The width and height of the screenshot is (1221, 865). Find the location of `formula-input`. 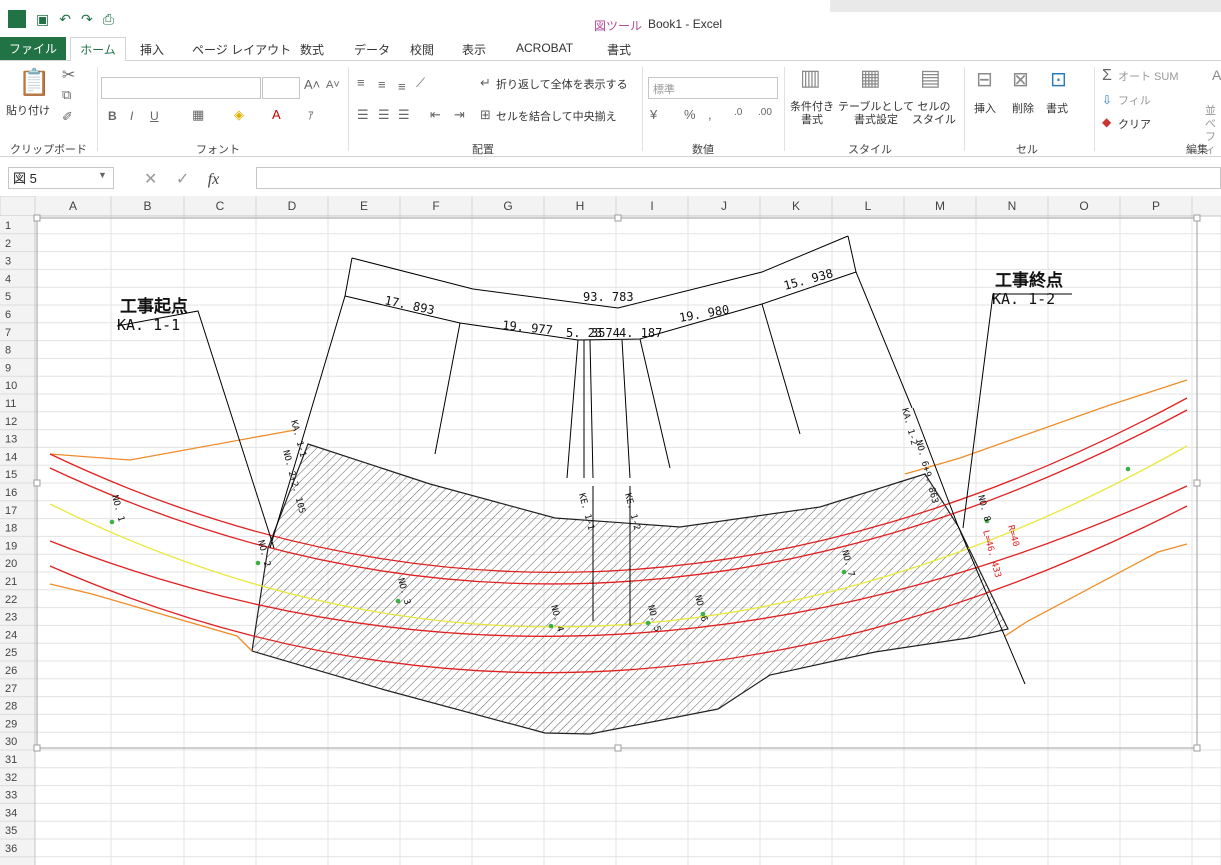

formula-input is located at coordinates (738, 178).